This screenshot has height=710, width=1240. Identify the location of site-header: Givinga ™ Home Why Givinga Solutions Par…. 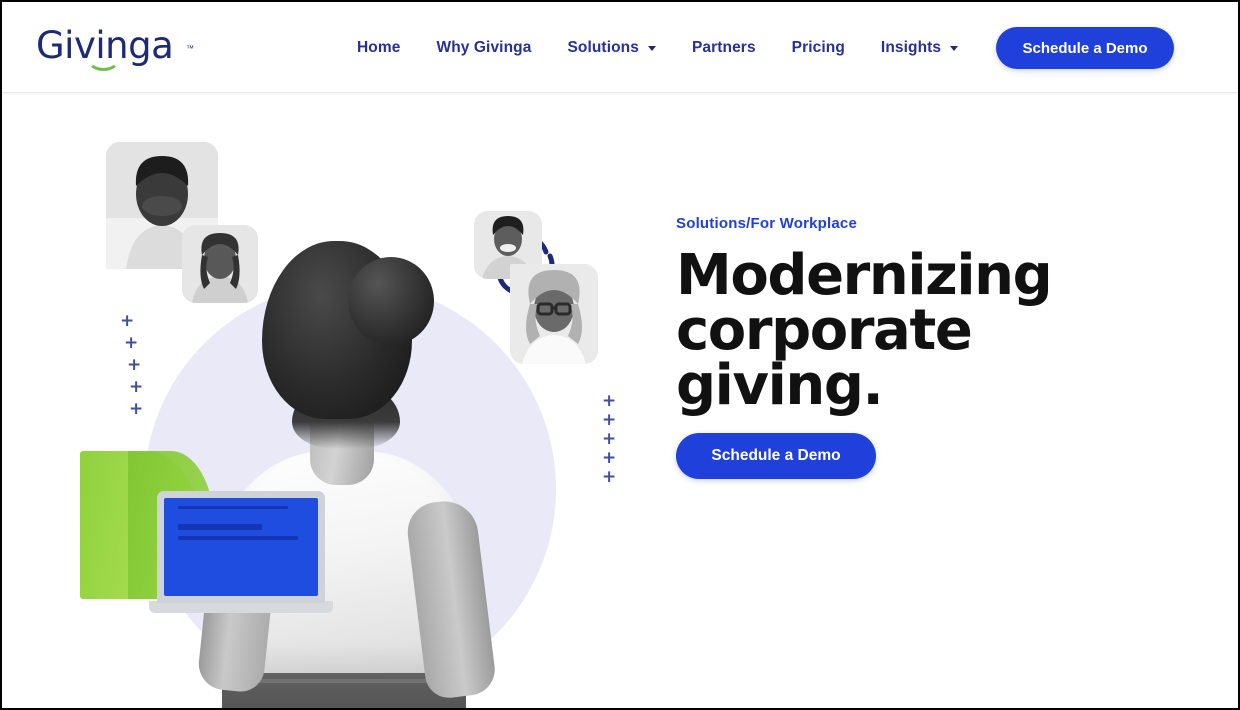
(620, 47).